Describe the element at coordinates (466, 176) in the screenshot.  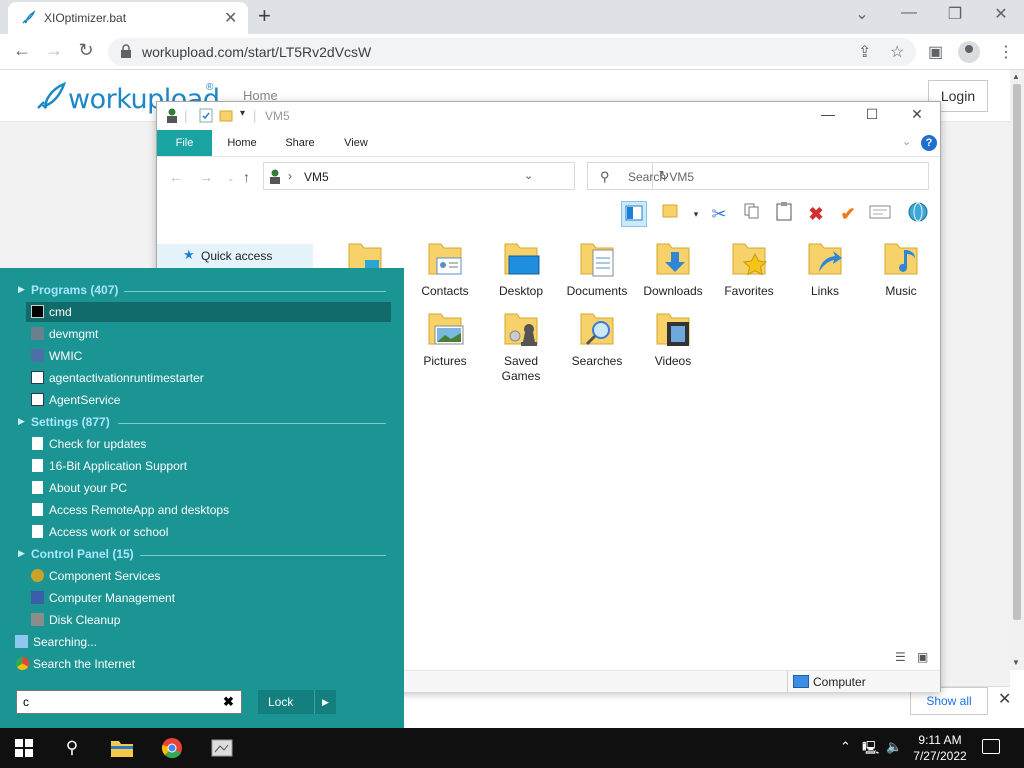
I see `explorer-address-bar: › VM5 ⌄ ↻` at that location.